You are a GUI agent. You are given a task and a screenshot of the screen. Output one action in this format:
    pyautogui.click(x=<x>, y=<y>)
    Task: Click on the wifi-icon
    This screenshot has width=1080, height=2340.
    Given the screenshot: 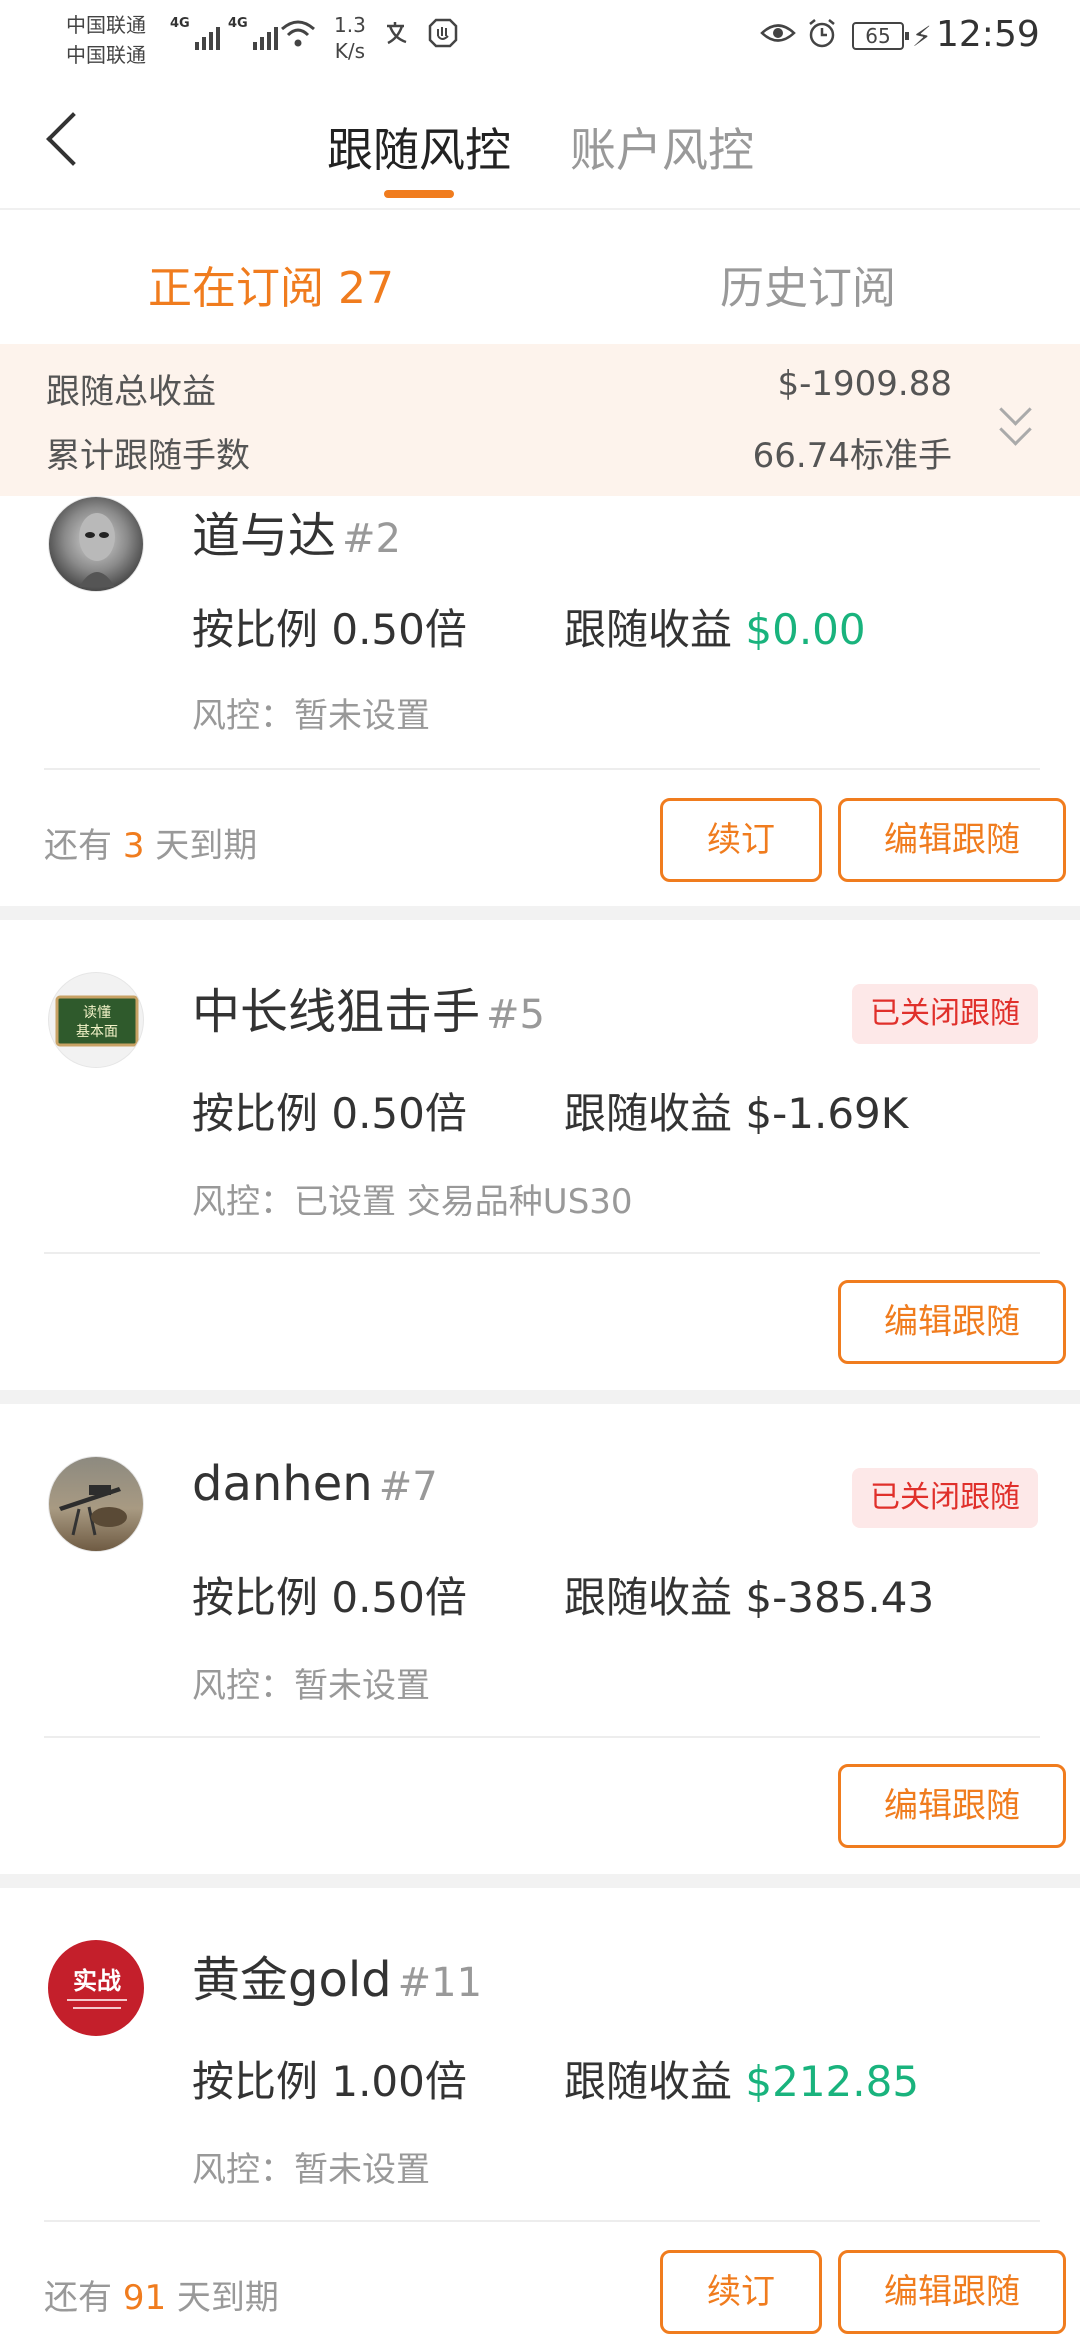 What is the action you would take?
    pyautogui.click(x=298, y=38)
    